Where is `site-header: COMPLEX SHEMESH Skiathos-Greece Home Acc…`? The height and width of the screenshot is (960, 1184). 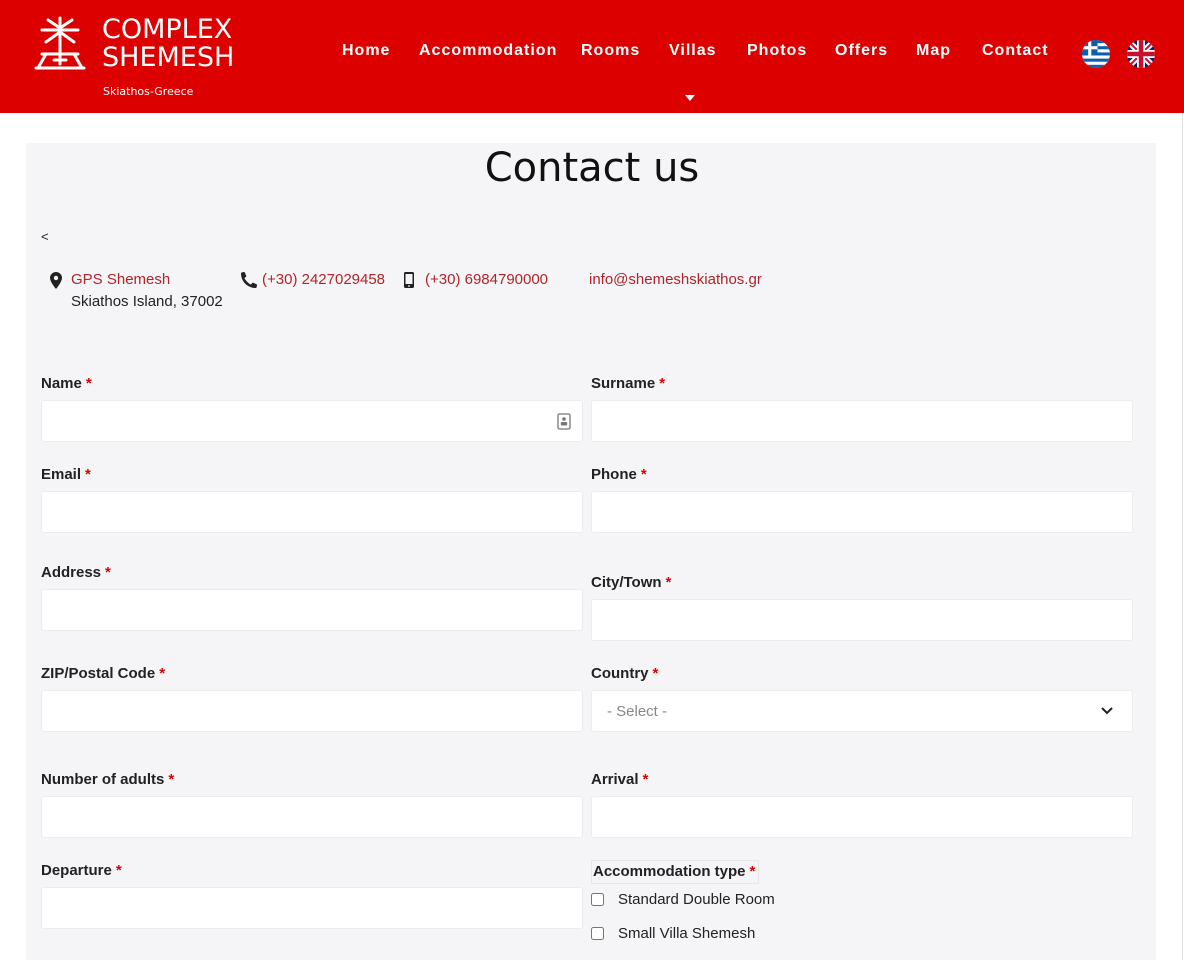
site-header: COMPLEX SHEMESH Skiathos-Greece Home Acc… is located at coordinates (592, 56).